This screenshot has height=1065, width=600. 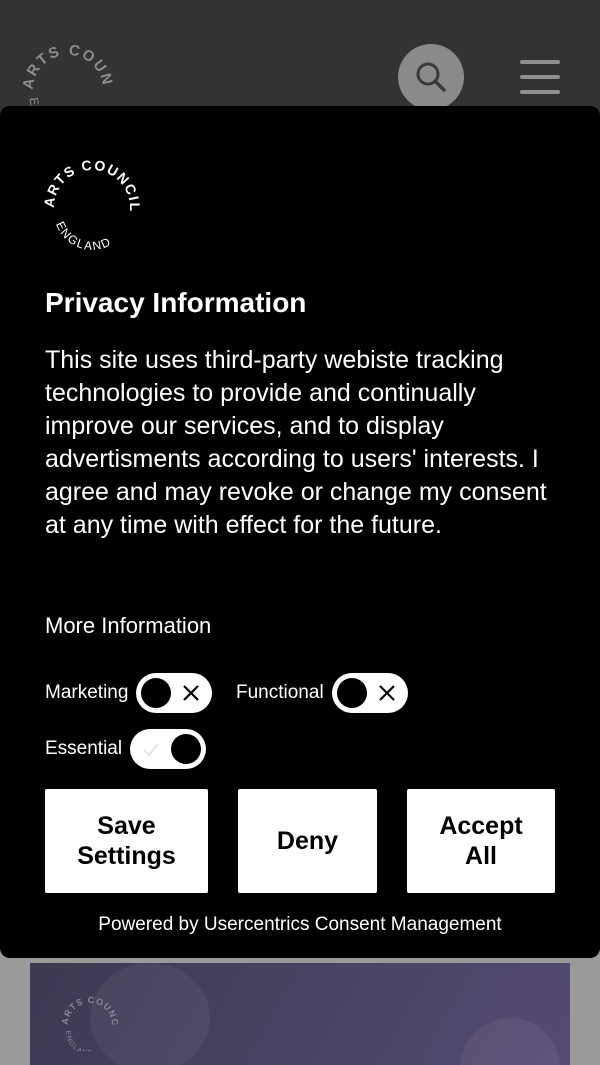 What do you see at coordinates (174, 693) in the screenshot?
I see `marketing-toggle` at bounding box center [174, 693].